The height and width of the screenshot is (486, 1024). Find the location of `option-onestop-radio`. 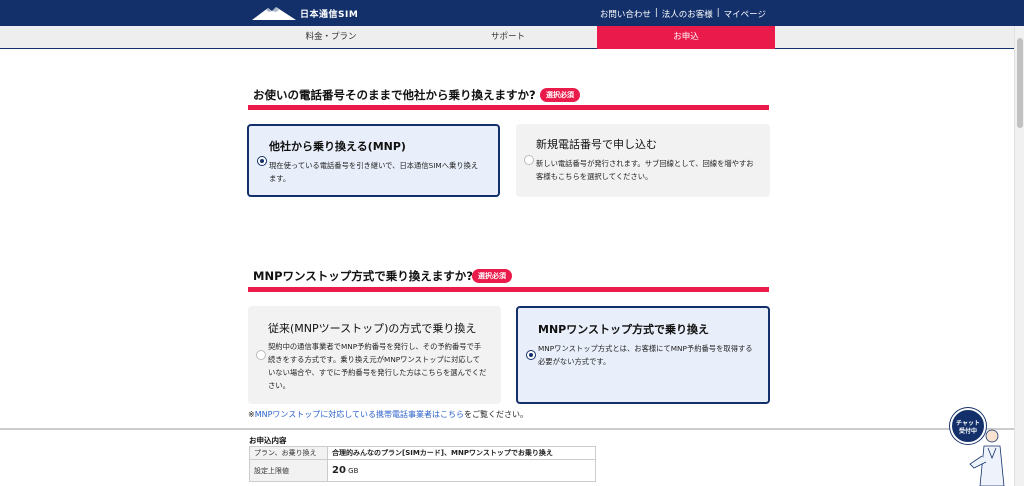

option-onestop-radio is located at coordinates (531, 355).